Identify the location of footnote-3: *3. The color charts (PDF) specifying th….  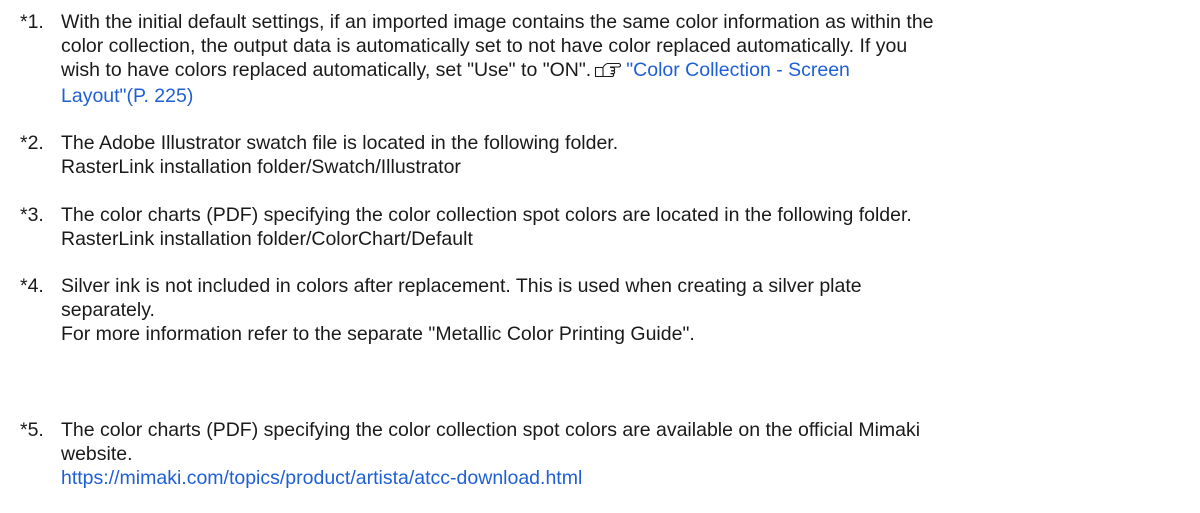
(605, 227).